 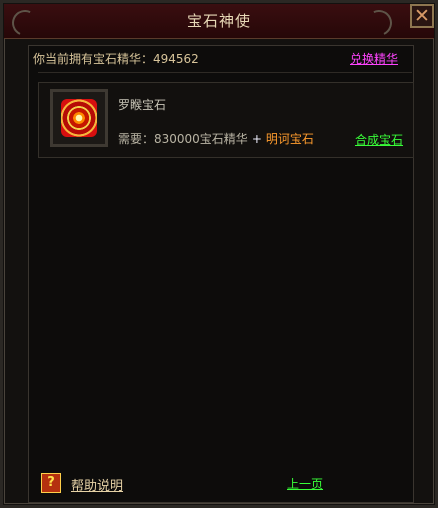 What do you see at coordinates (183, 139) in the screenshot?
I see `requirement-prefix: 需要：830000宝石精华` at bounding box center [183, 139].